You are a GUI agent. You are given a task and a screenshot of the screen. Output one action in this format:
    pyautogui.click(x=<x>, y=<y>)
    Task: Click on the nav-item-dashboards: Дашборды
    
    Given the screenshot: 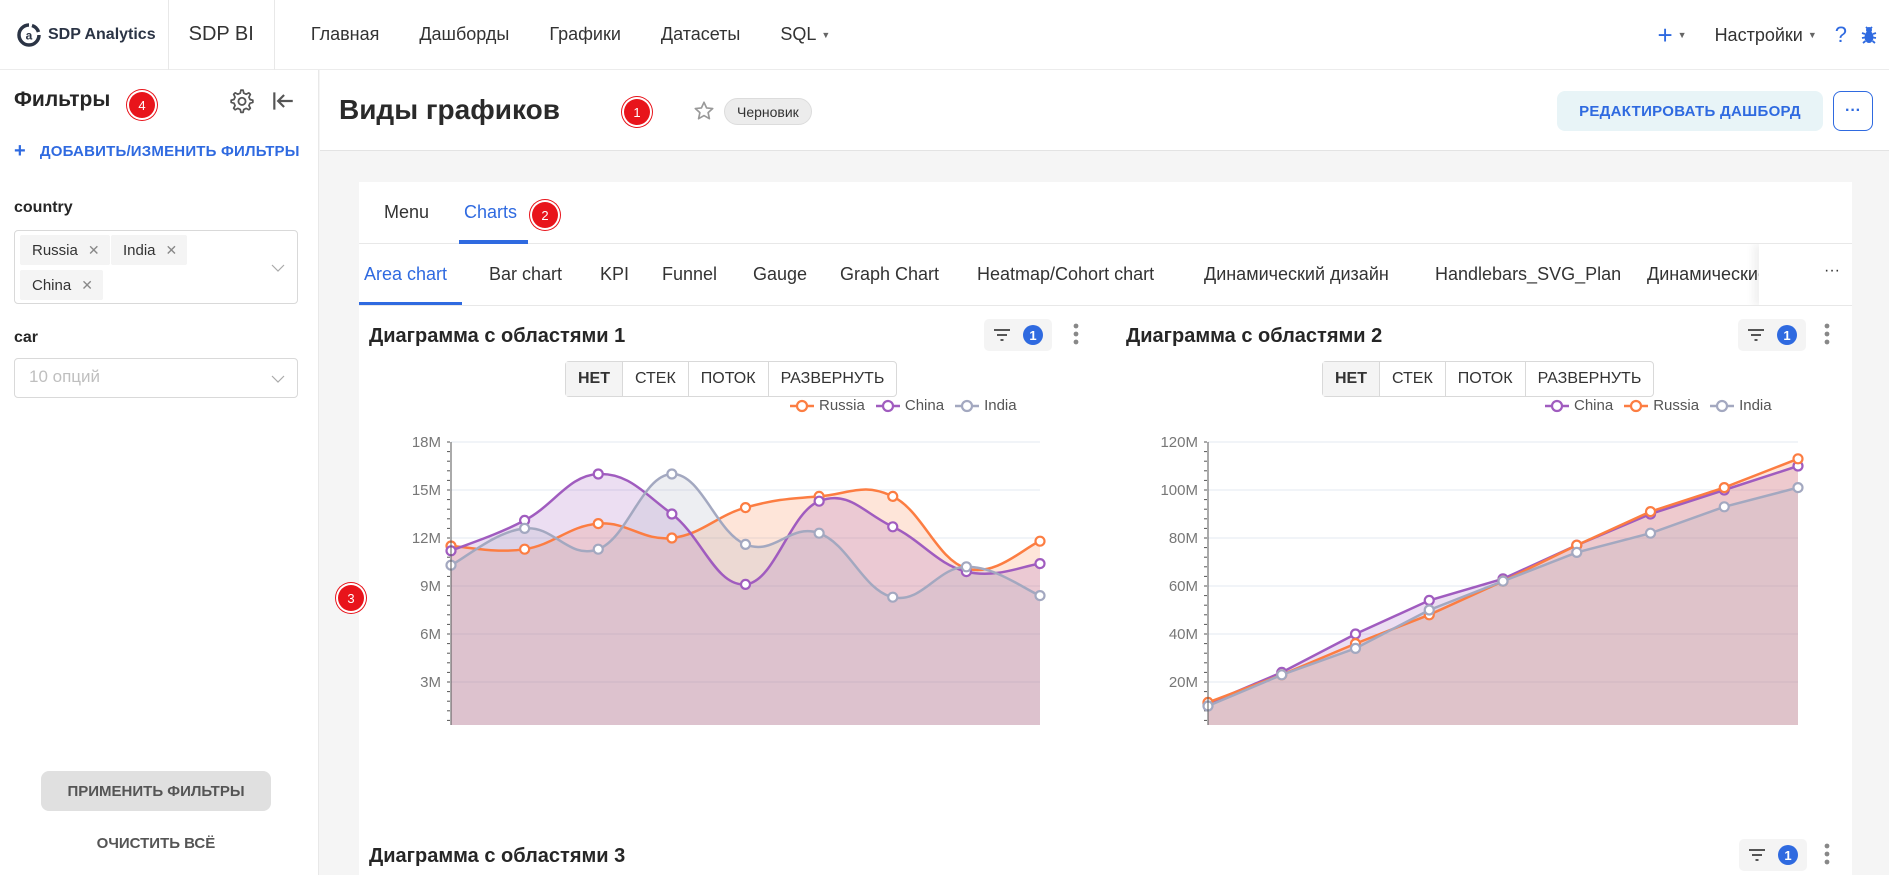 What is the action you would take?
    pyautogui.click(x=464, y=34)
    